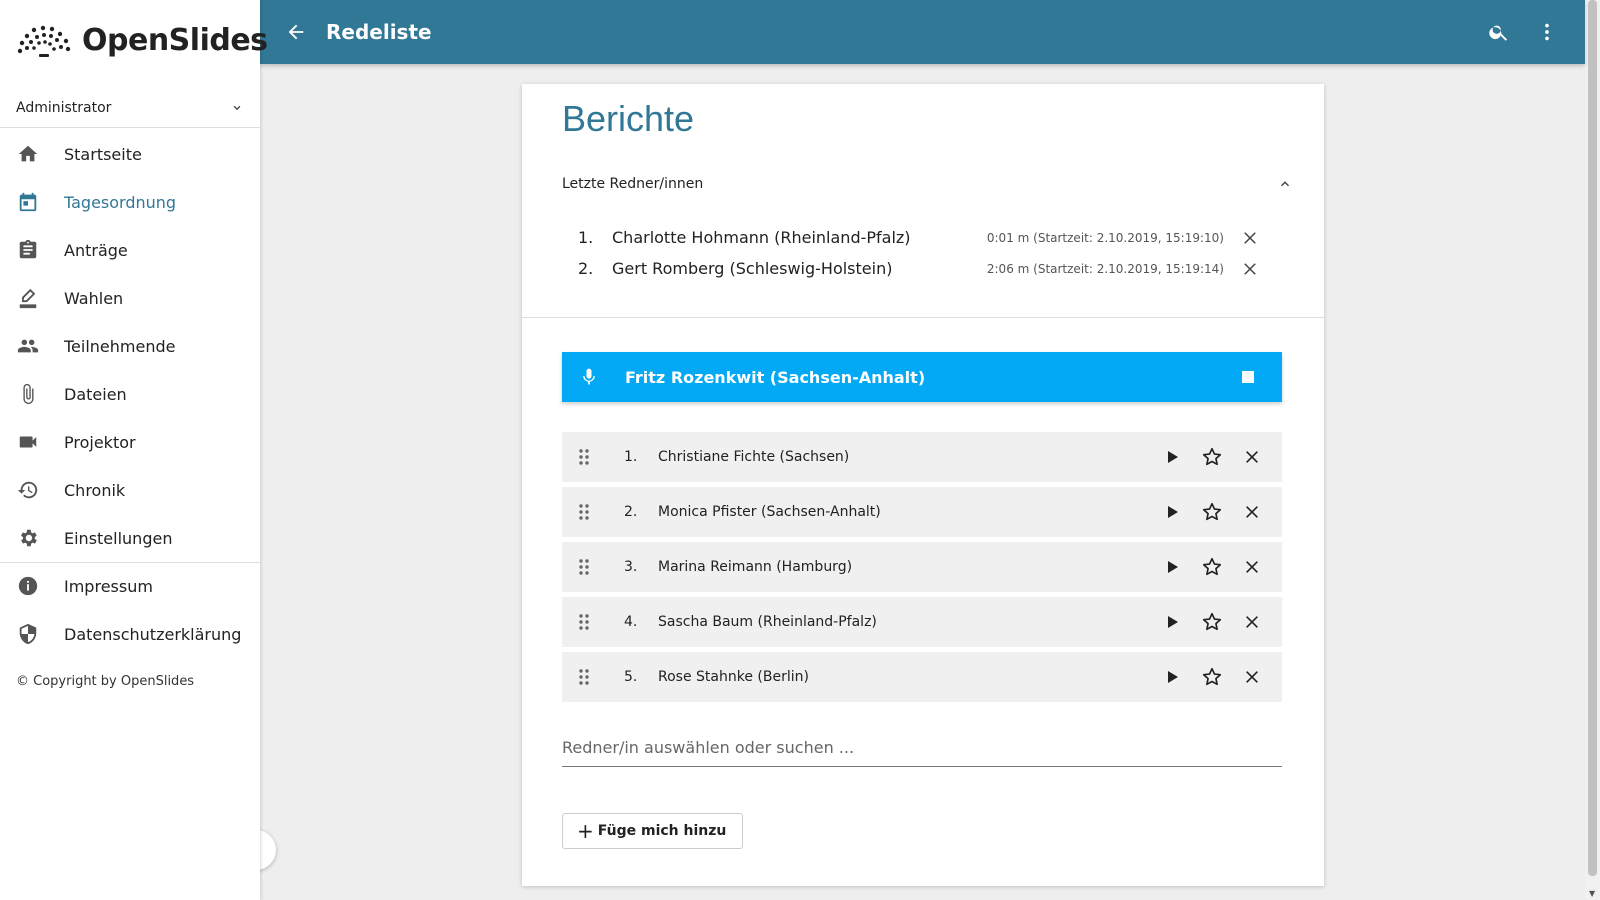 The image size is (1600, 900). What do you see at coordinates (130, 108) in the screenshot?
I see `user-menu: Administrator` at bounding box center [130, 108].